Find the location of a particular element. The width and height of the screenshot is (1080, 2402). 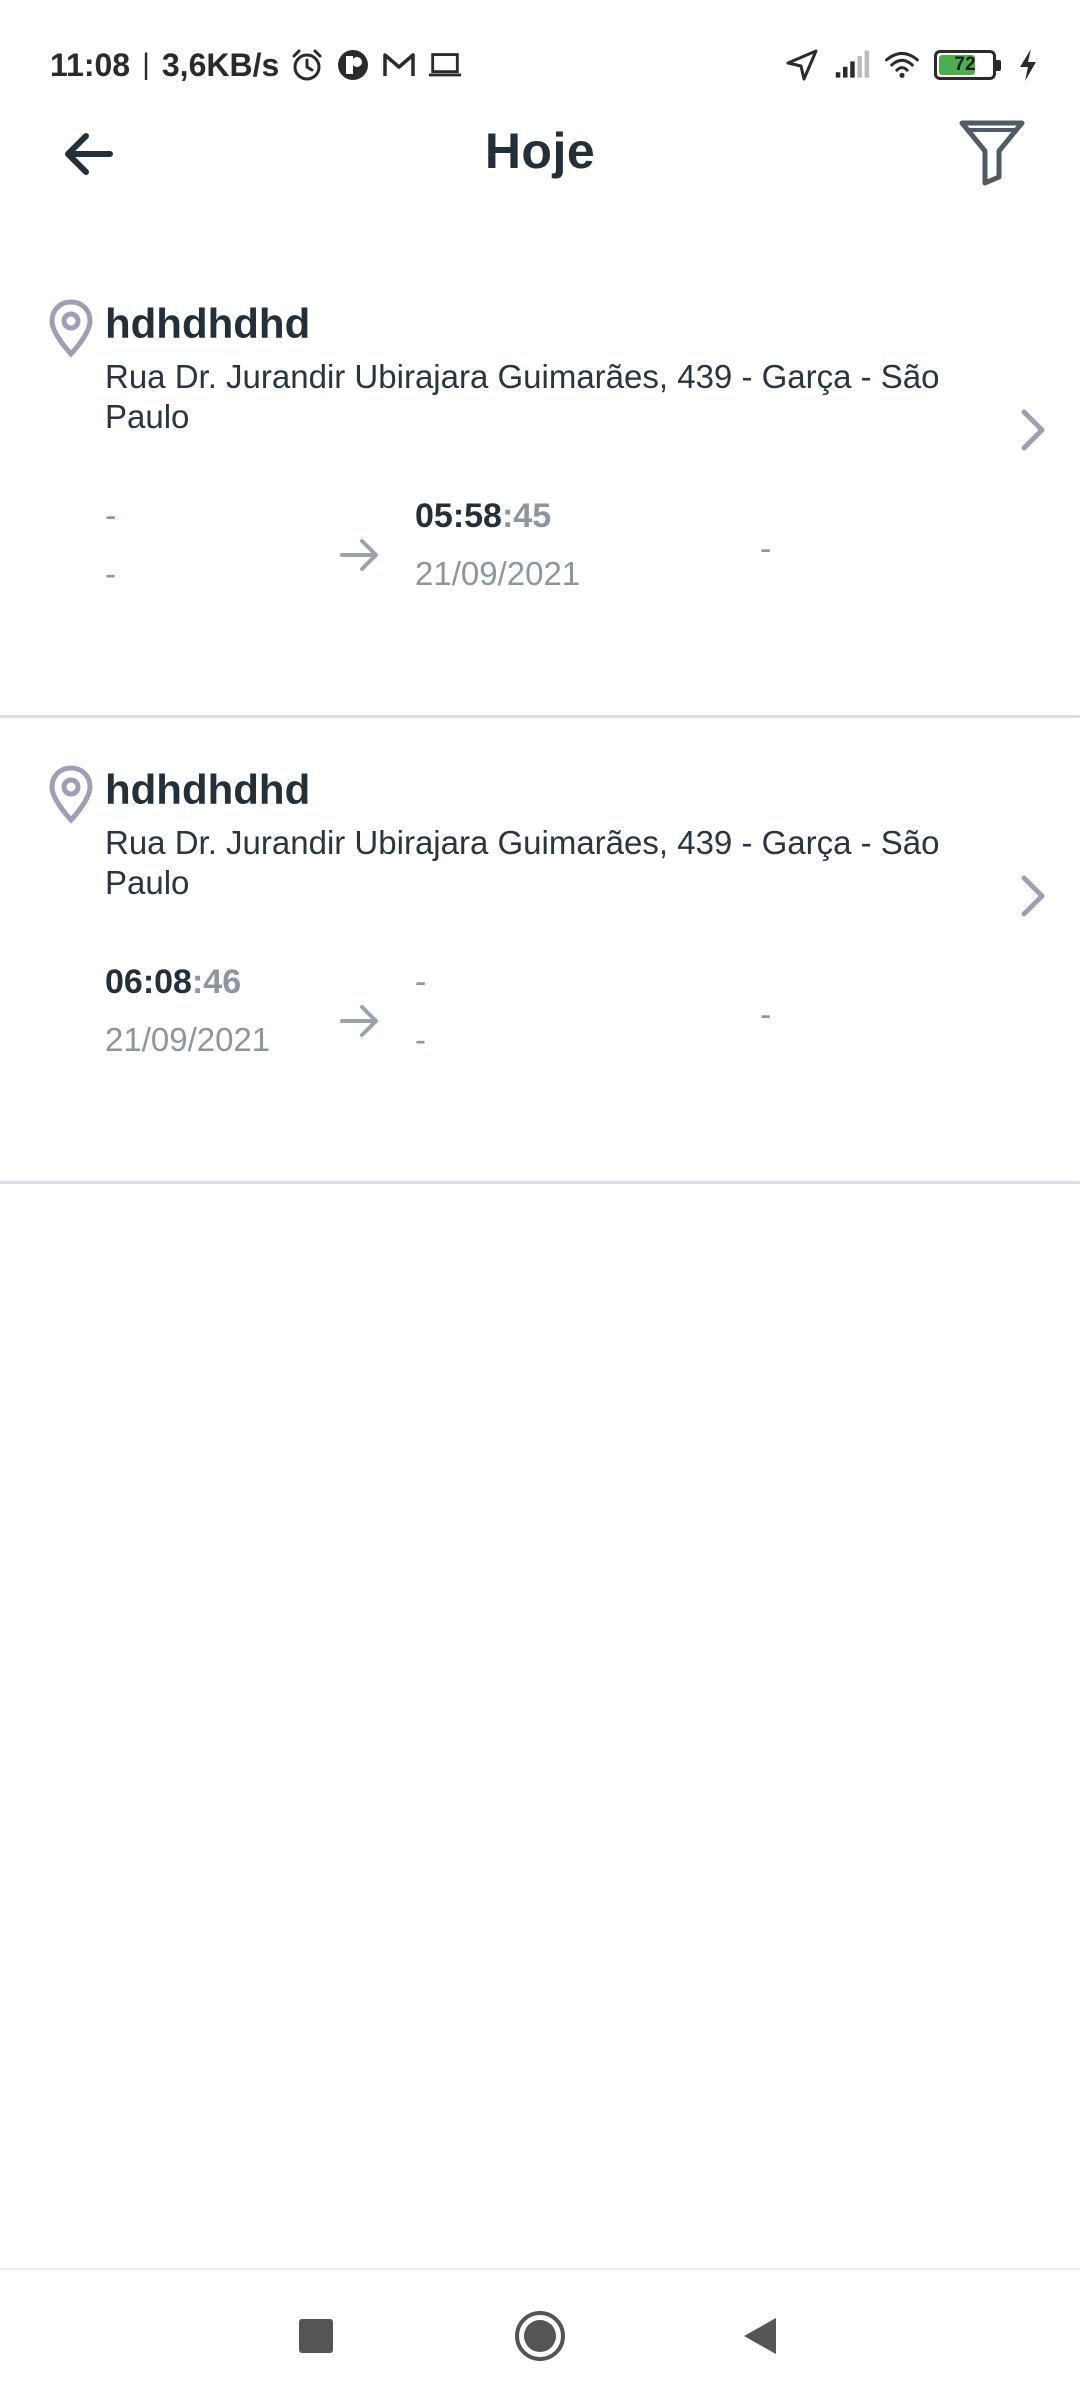

status-left: 11:08 | 3,6KB/s is located at coordinates (256, 65).